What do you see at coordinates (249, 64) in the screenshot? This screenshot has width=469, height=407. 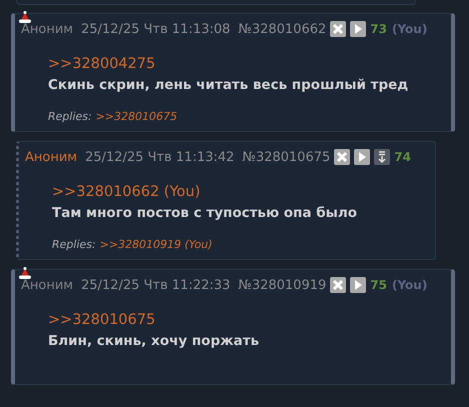 I see `reply-link: >>328004275` at bounding box center [249, 64].